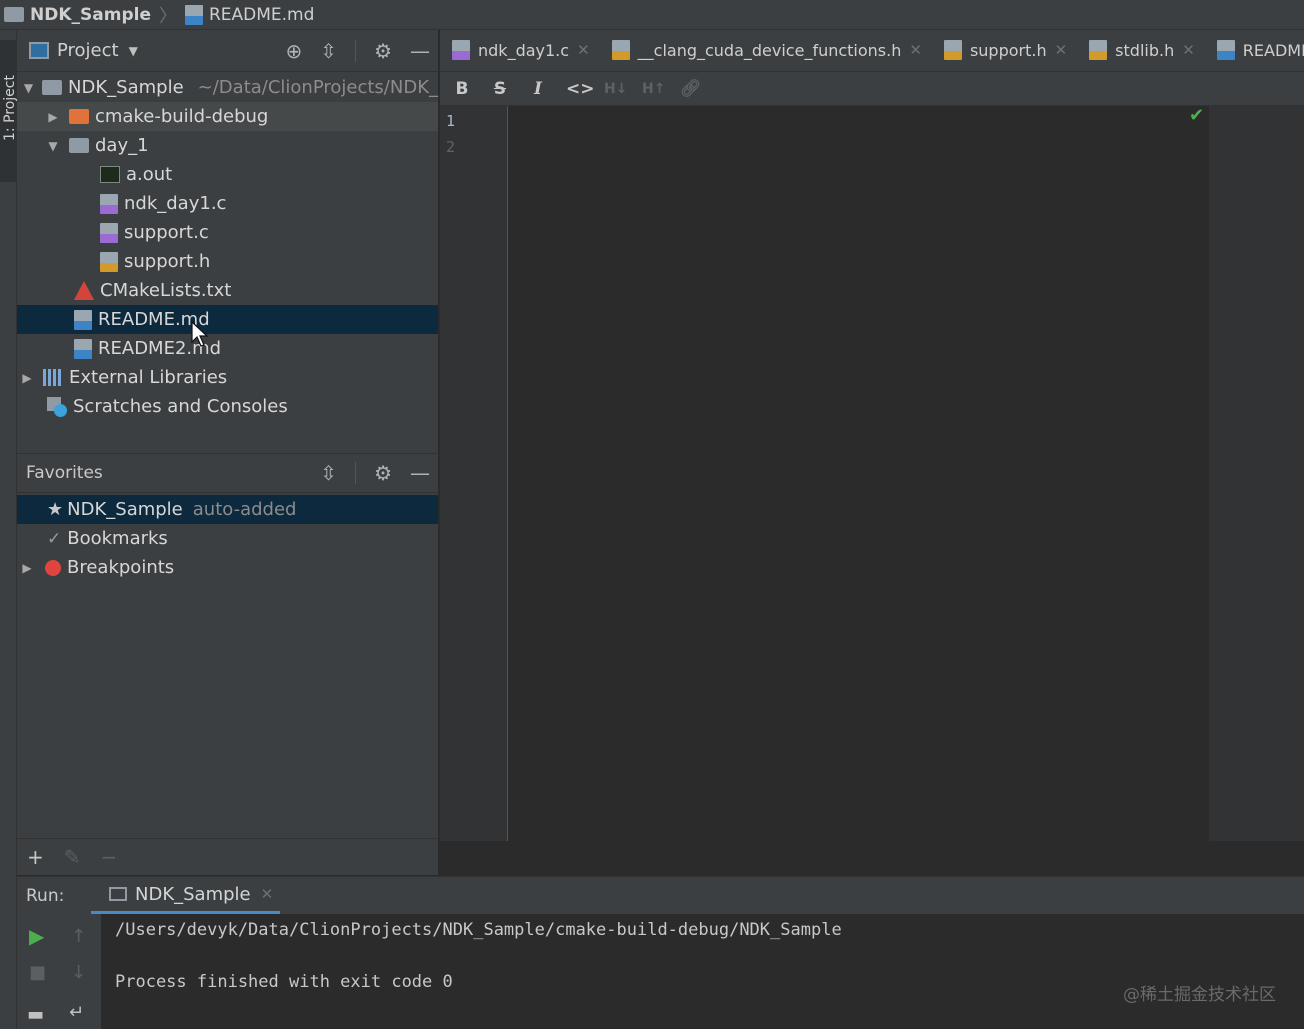 This screenshot has width=1304, height=1029. I want to click on tree-item-label: day_1, so click(122, 145).